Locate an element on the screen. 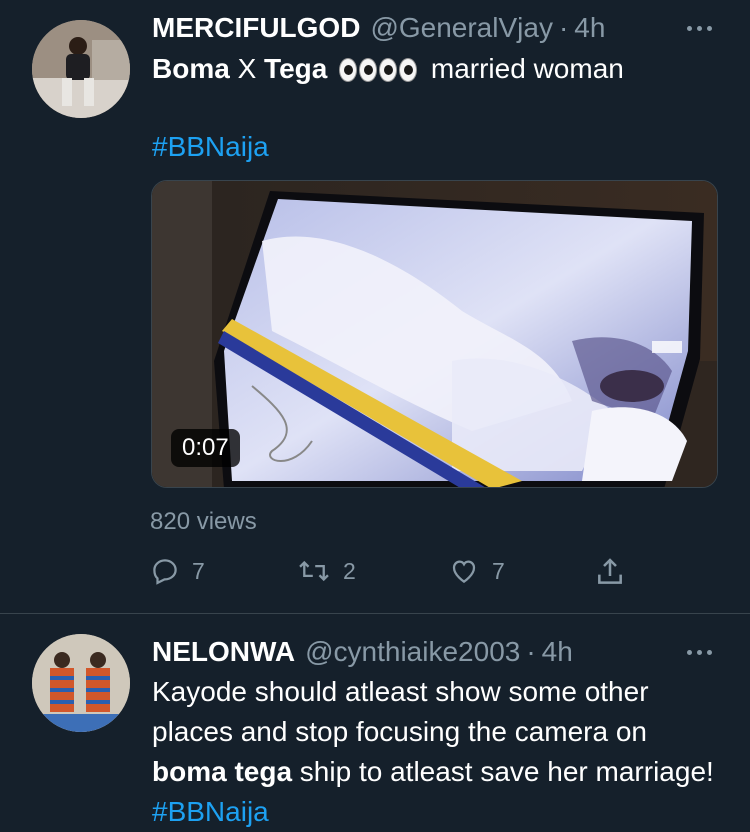  tweet-header: MERCIFULGOD @GeneralVjay · 4h is located at coordinates (378, 28).